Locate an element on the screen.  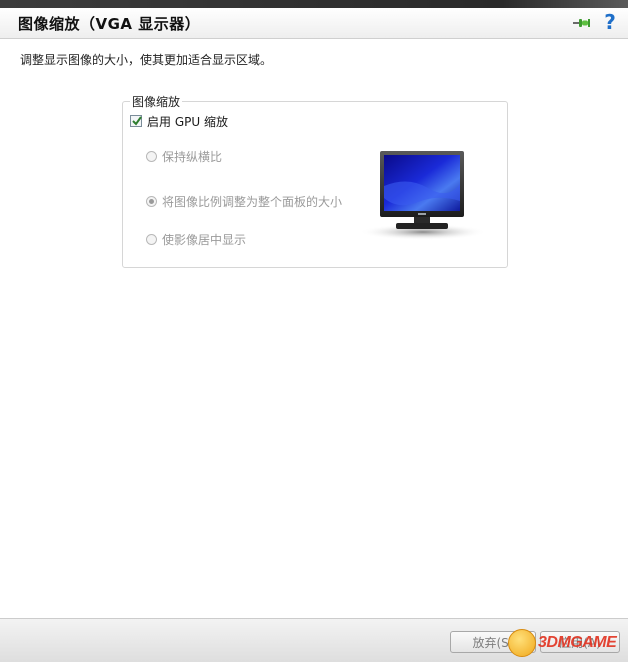
checkmark-icon is located at coordinates (137, 121).